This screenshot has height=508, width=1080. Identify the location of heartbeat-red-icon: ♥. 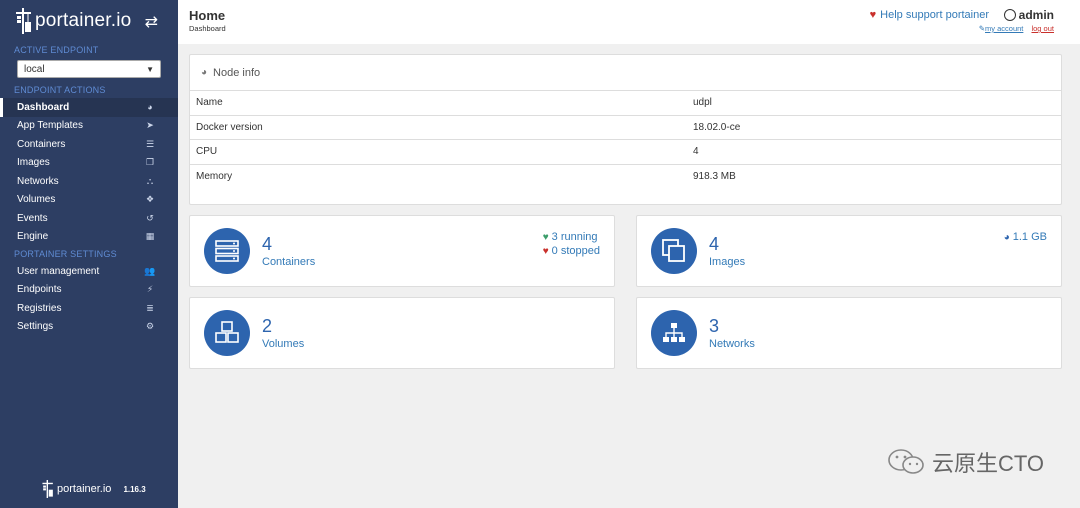
(545, 251).